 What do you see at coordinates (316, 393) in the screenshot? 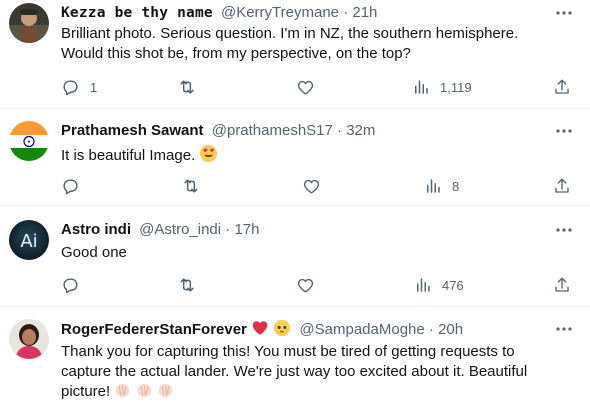
I see `tweet-text-line-with-emoji: picture!` at bounding box center [316, 393].